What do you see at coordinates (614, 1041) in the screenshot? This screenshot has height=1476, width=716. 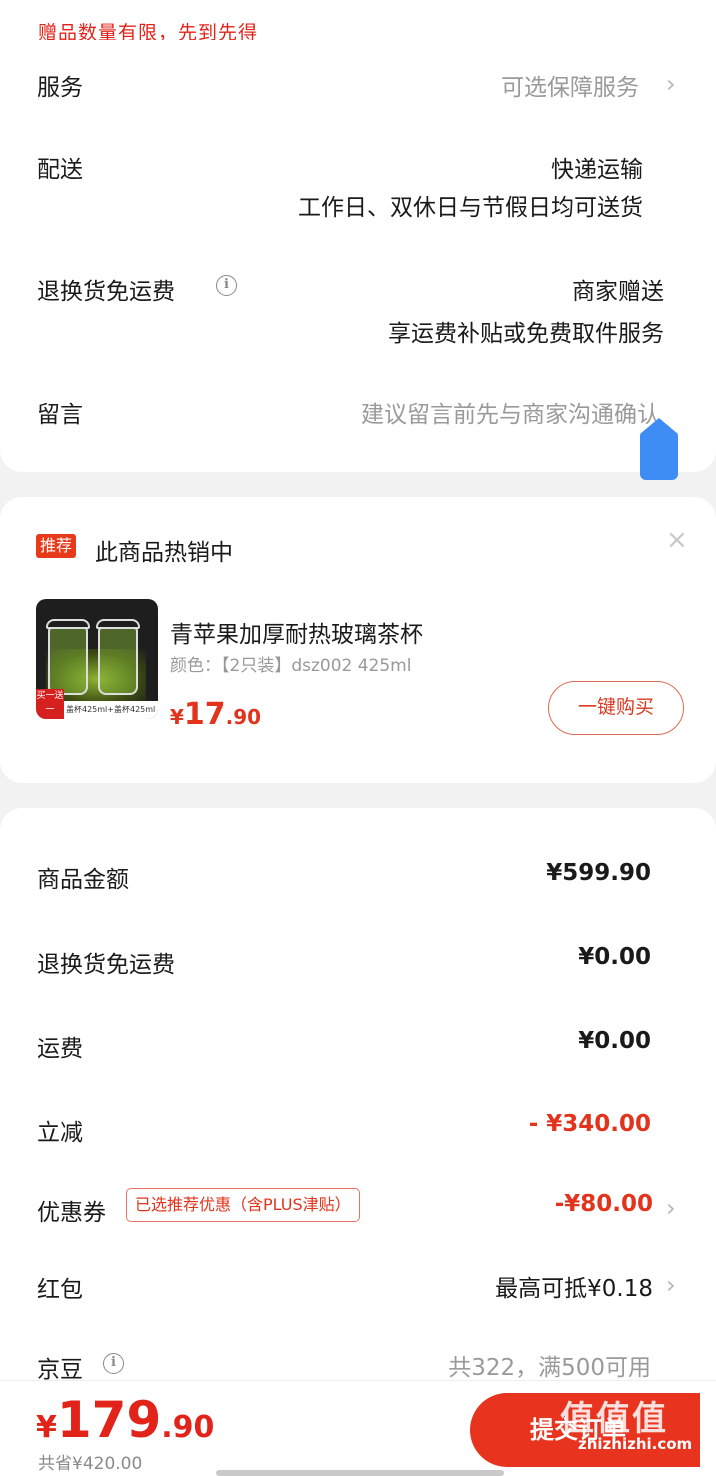 I see `shipping-value: ¥0.00` at bounding box center [614, 1041].